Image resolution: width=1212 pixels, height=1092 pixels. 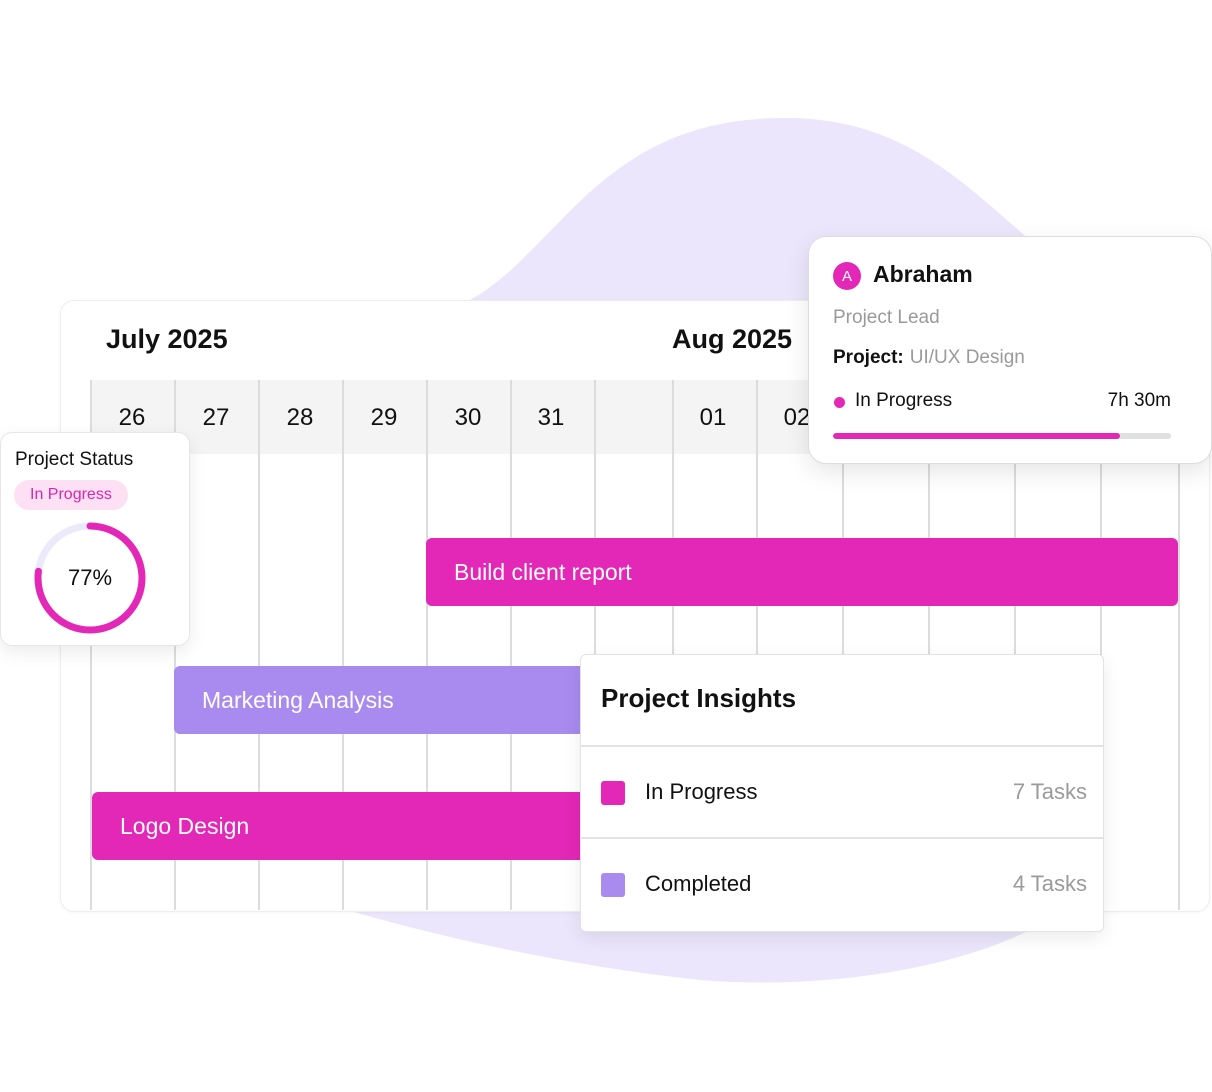 What do you see at coordinates (468, 417) in the screenshot?
I see `date-cell: 30` at bounding box center [468, 417].